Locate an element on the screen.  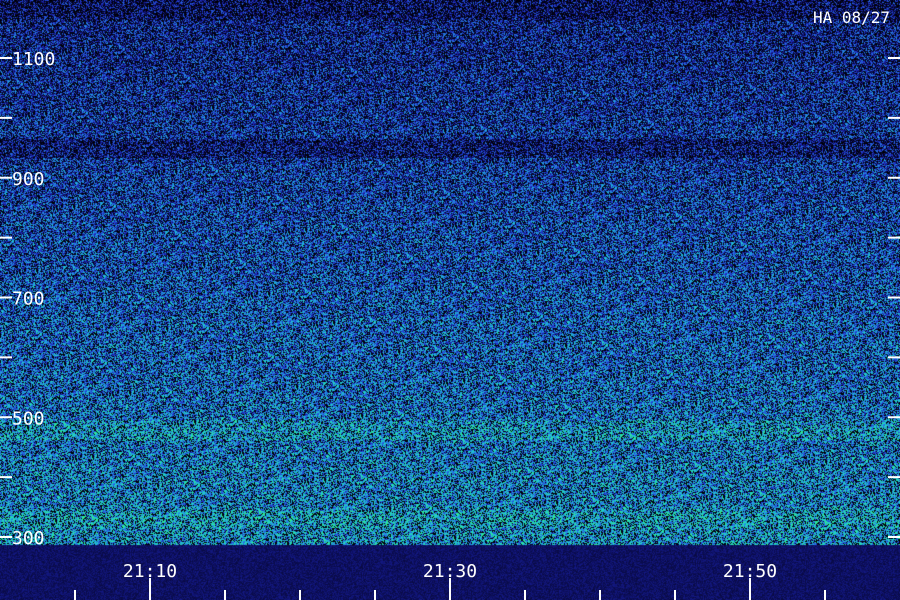
y-tick-label: 900 is located at coordinates (28, 179).